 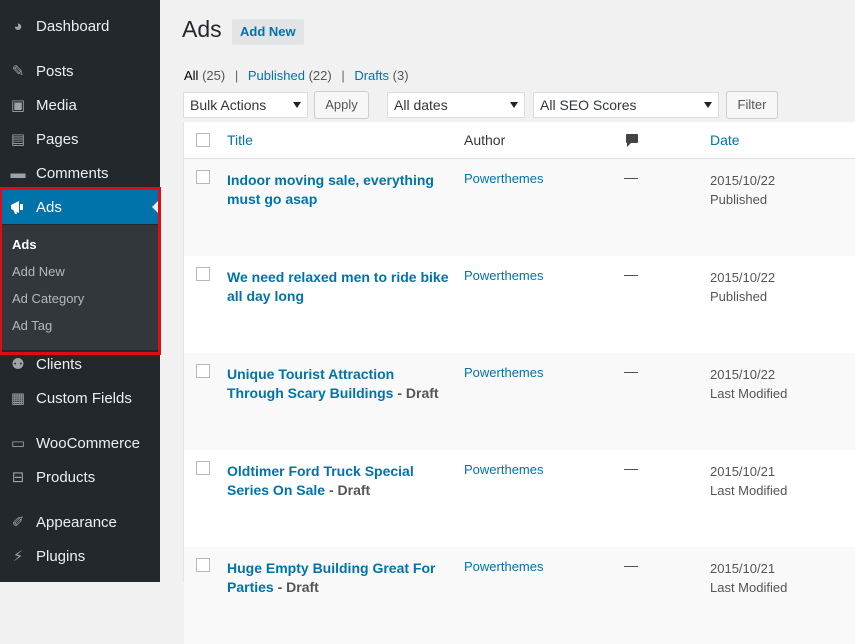 What do you see at coordinates (268, 32) in the screenshot?
I see `add-new-button: Add New` at bounding box center [268, 32].